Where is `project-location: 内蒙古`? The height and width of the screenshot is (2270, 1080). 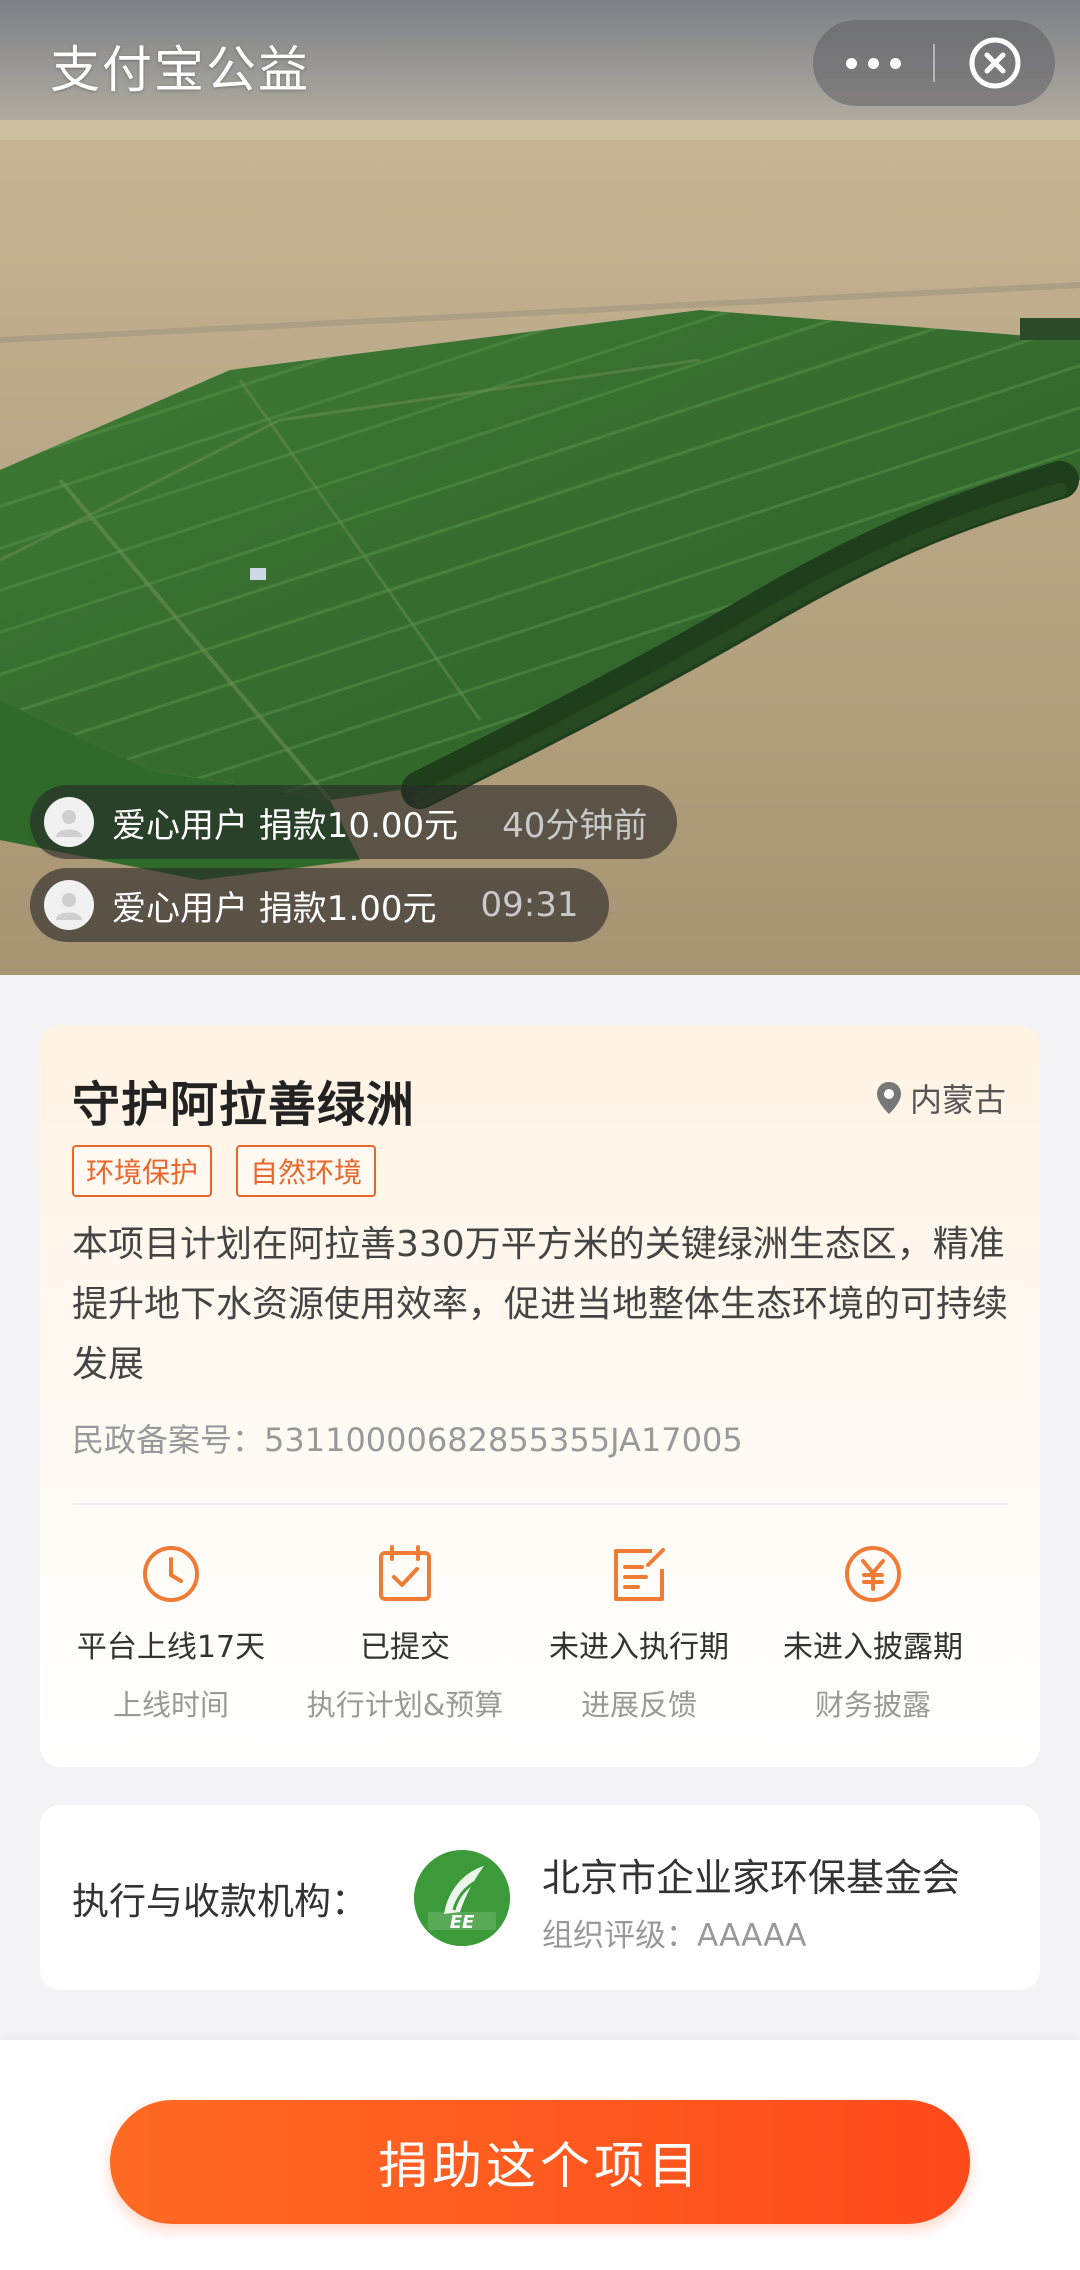
project-location: 内蒙古 is located at coordinates (941, 1098).